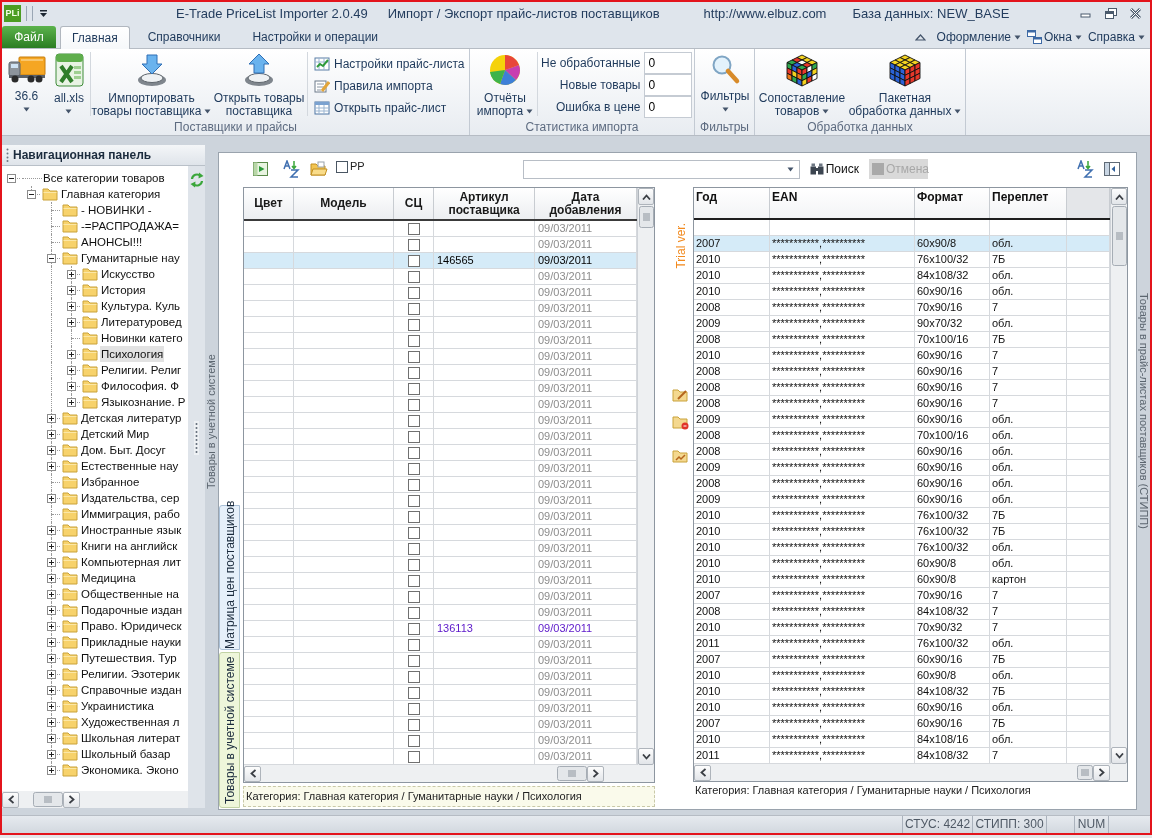  I want to click on tree-item: Культура. Куль, so click(141, 306).